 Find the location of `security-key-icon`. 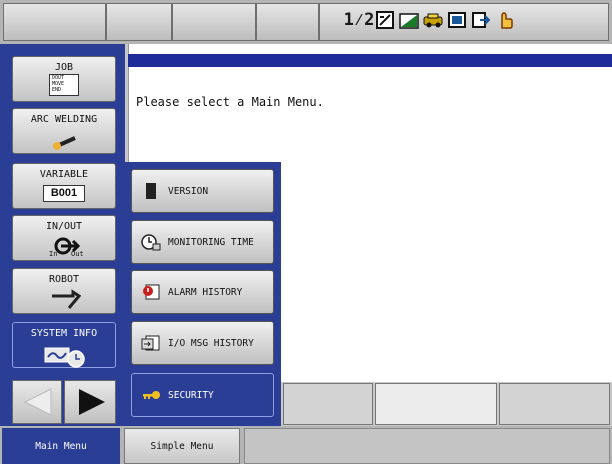

security-key-icon is located at coordinates (151, 395).